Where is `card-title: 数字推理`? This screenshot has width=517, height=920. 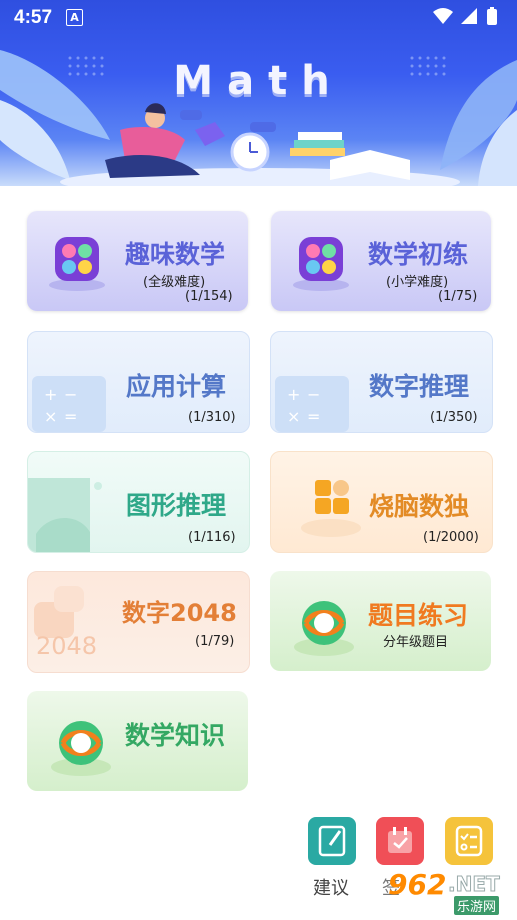 card-title: 数字推理 is located at coordinates (419, 386).